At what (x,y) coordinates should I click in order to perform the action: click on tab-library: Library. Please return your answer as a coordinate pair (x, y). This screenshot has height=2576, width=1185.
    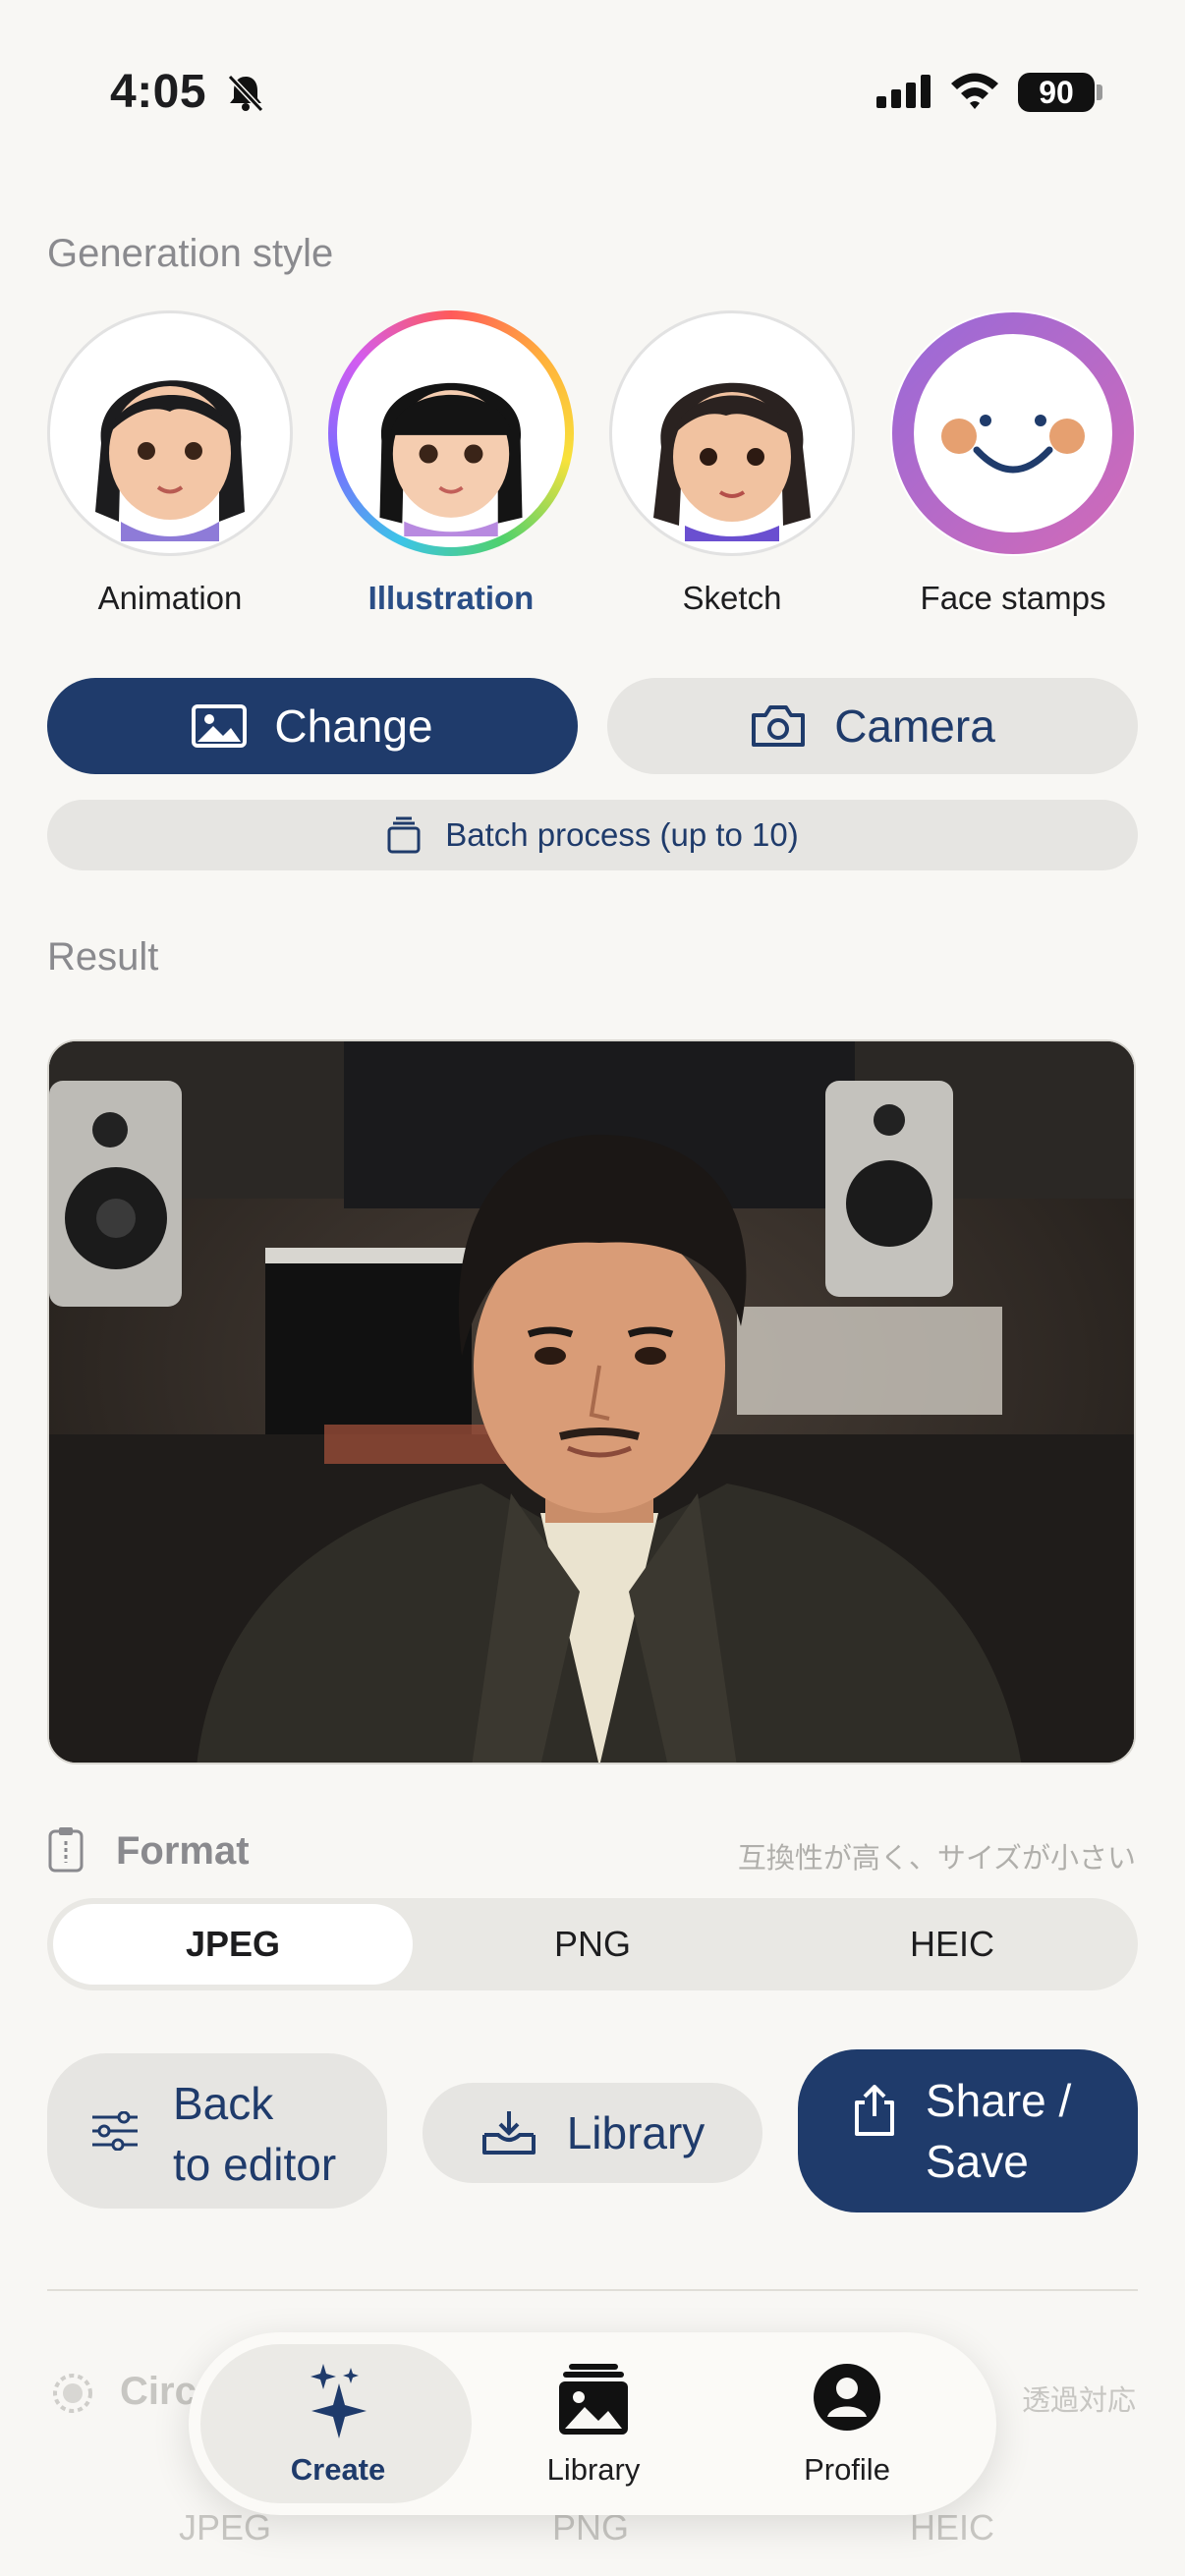
    Looking at the image, I should click on (594, 2423).